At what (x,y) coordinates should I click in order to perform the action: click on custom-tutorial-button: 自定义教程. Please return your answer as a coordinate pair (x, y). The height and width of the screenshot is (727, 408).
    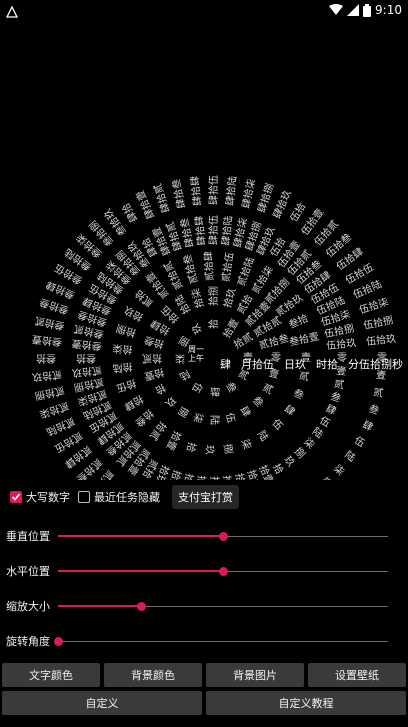
    Looking at the image, I should click on (306, 703).